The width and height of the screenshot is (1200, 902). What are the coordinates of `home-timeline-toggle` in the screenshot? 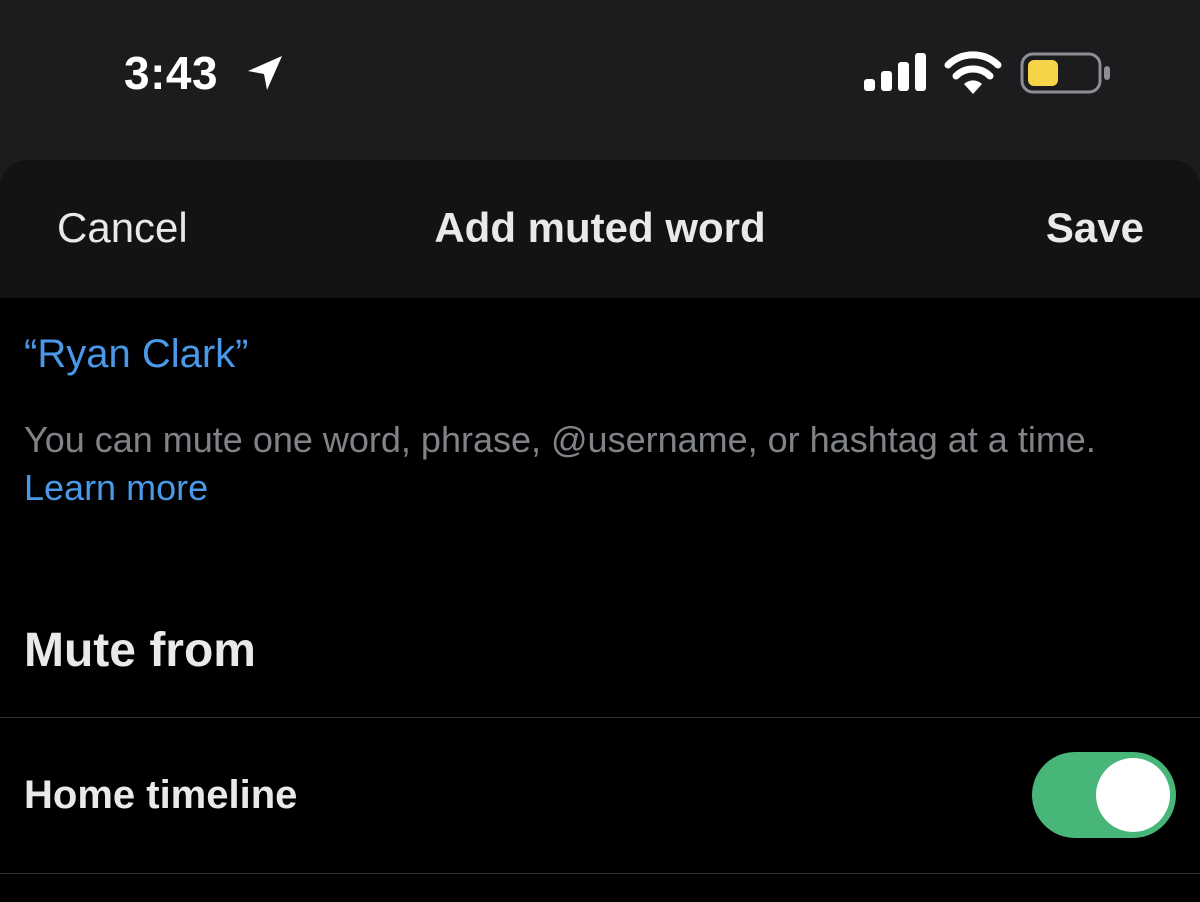 It's located at (1104, 795).